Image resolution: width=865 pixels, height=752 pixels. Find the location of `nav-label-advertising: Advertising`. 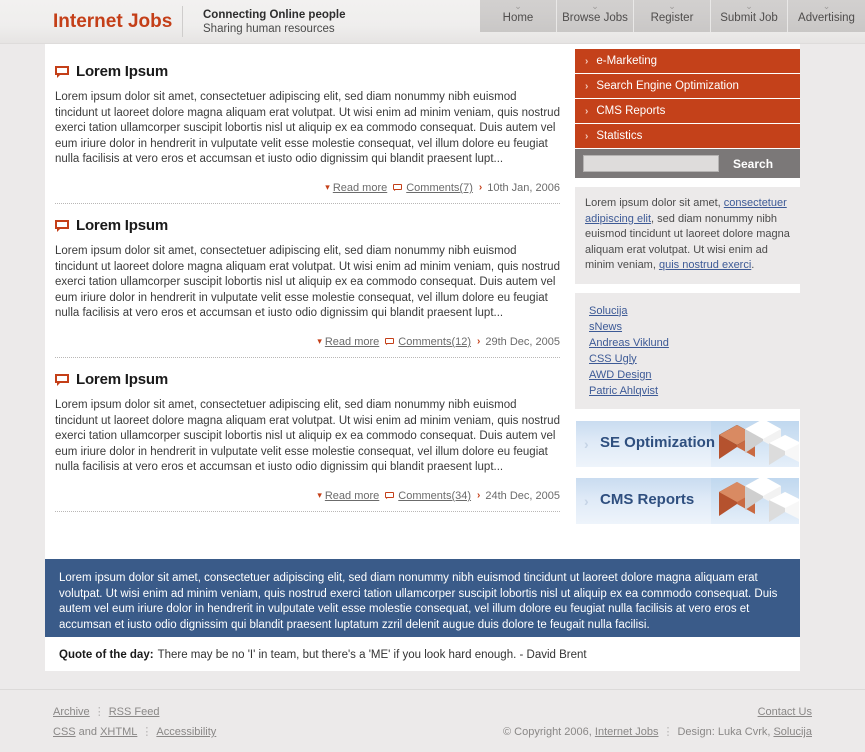

nav-label-advertising: Advertising is located at coordinates (826, 18).